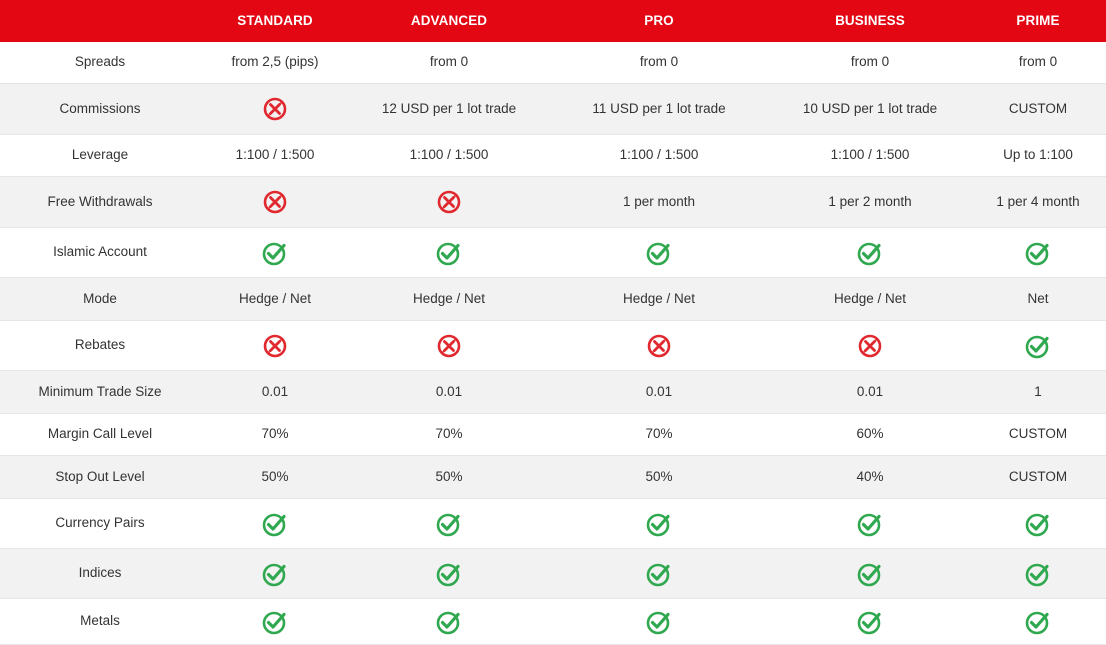  What do you see at coordinates (870, 476) in the screenshot?
I see `table-cell: 40%` at bounding box center [870, 476].